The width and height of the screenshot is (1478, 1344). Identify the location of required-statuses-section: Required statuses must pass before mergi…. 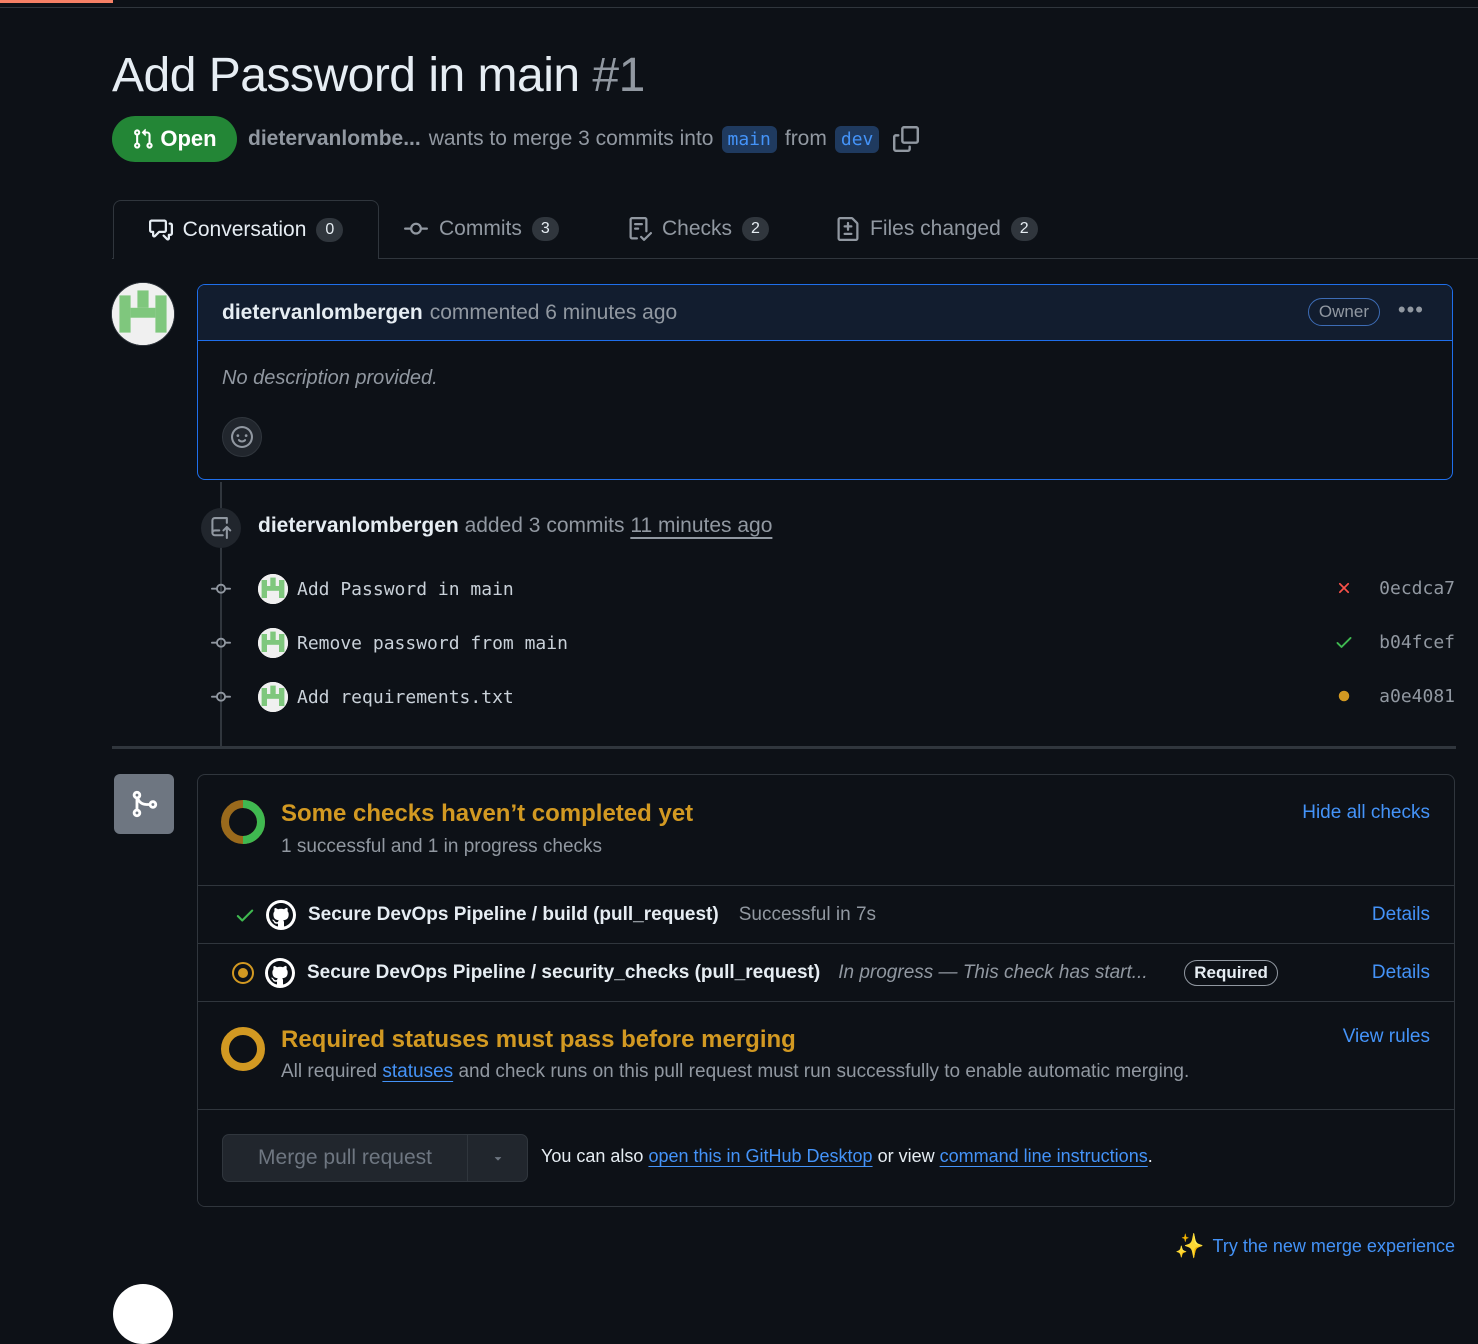
(826, 1055).